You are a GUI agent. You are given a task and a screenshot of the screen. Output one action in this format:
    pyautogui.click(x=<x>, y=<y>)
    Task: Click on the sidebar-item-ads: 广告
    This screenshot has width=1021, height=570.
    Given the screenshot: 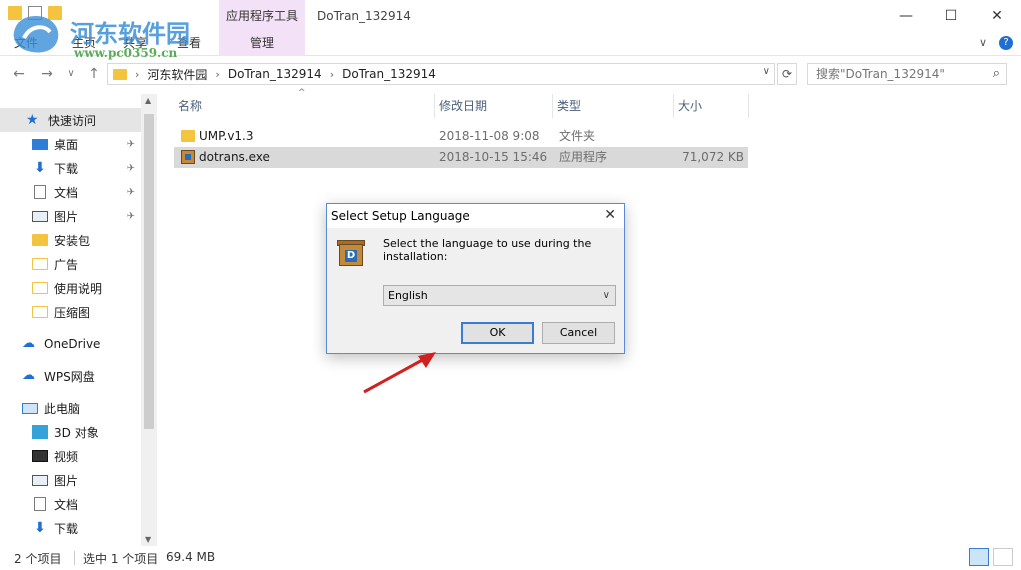 What is the action you would take?
    pyautogui.click(x=70, y=264)
    